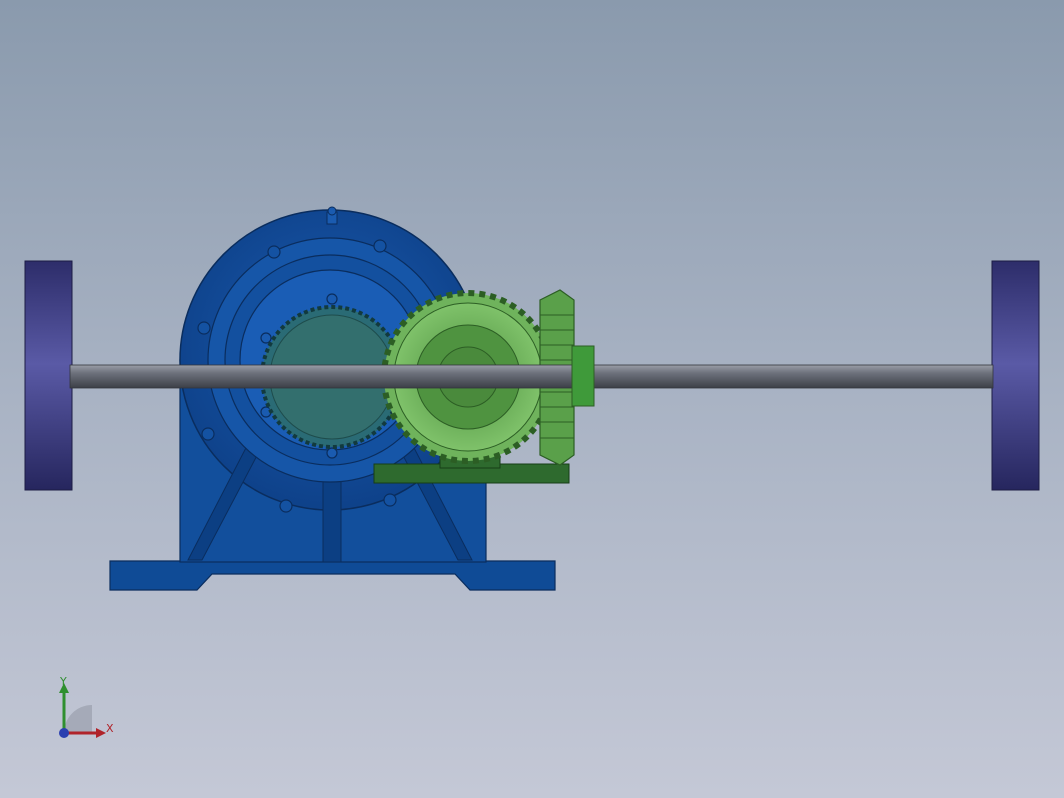  What do you see at coordinates (110, 728) in the screenshot?
I see `x-axis-label: X` at bounding box center [110, 728].